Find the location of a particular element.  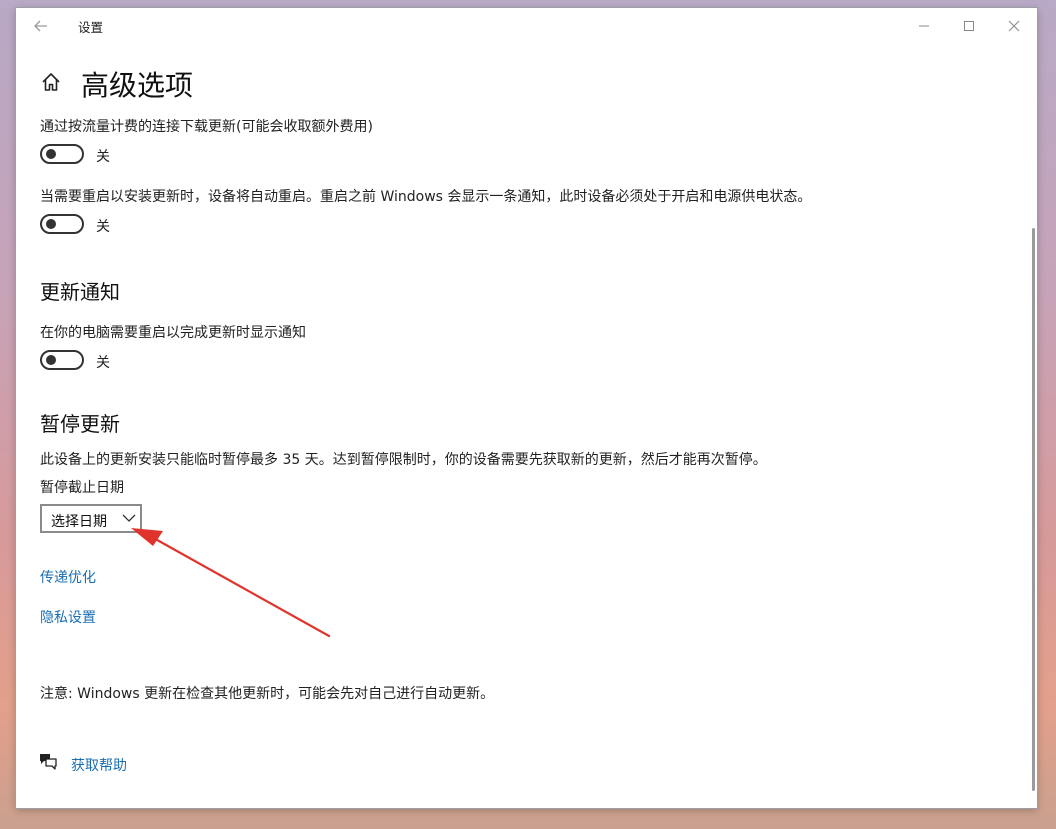

restart-notification-state: 关 is located at coordinates (103, 363).